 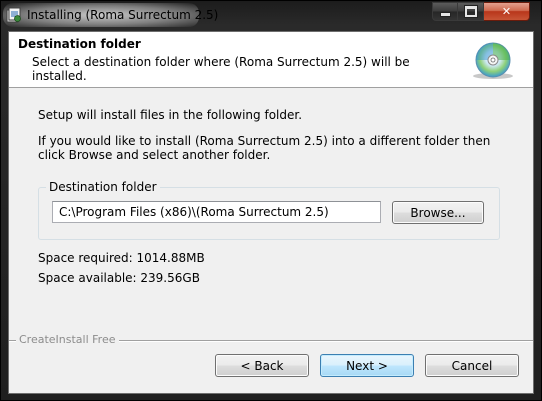 I want to click on maximize-icon, so click(x=470, y=11).